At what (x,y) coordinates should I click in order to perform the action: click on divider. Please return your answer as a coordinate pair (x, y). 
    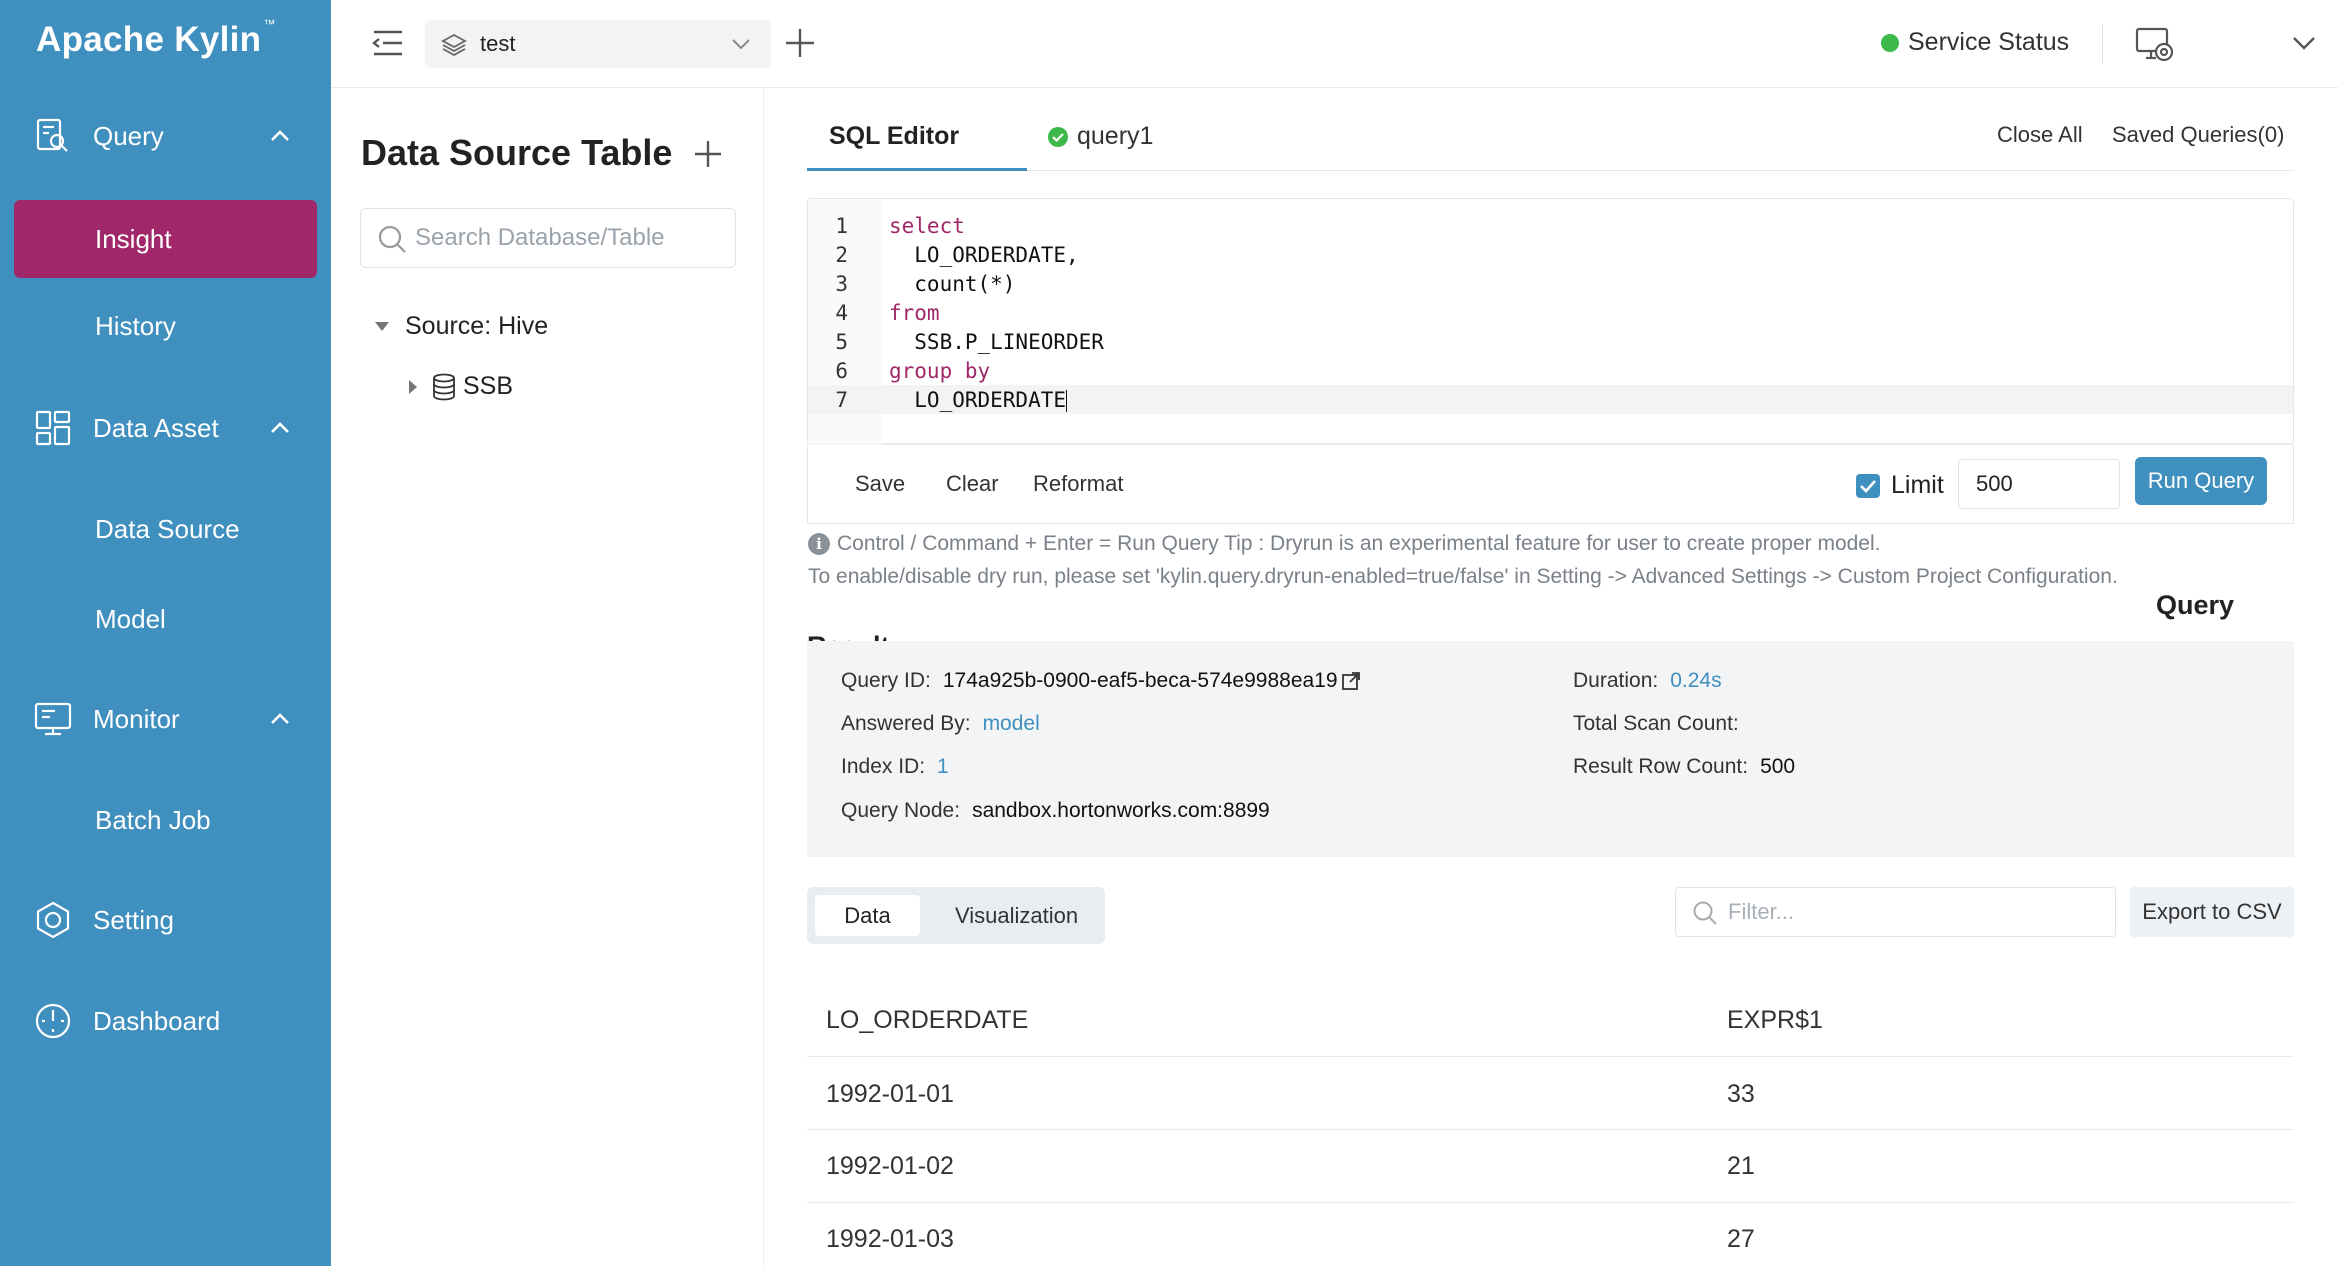
    Looking at the image, I should click on (2102, 44).